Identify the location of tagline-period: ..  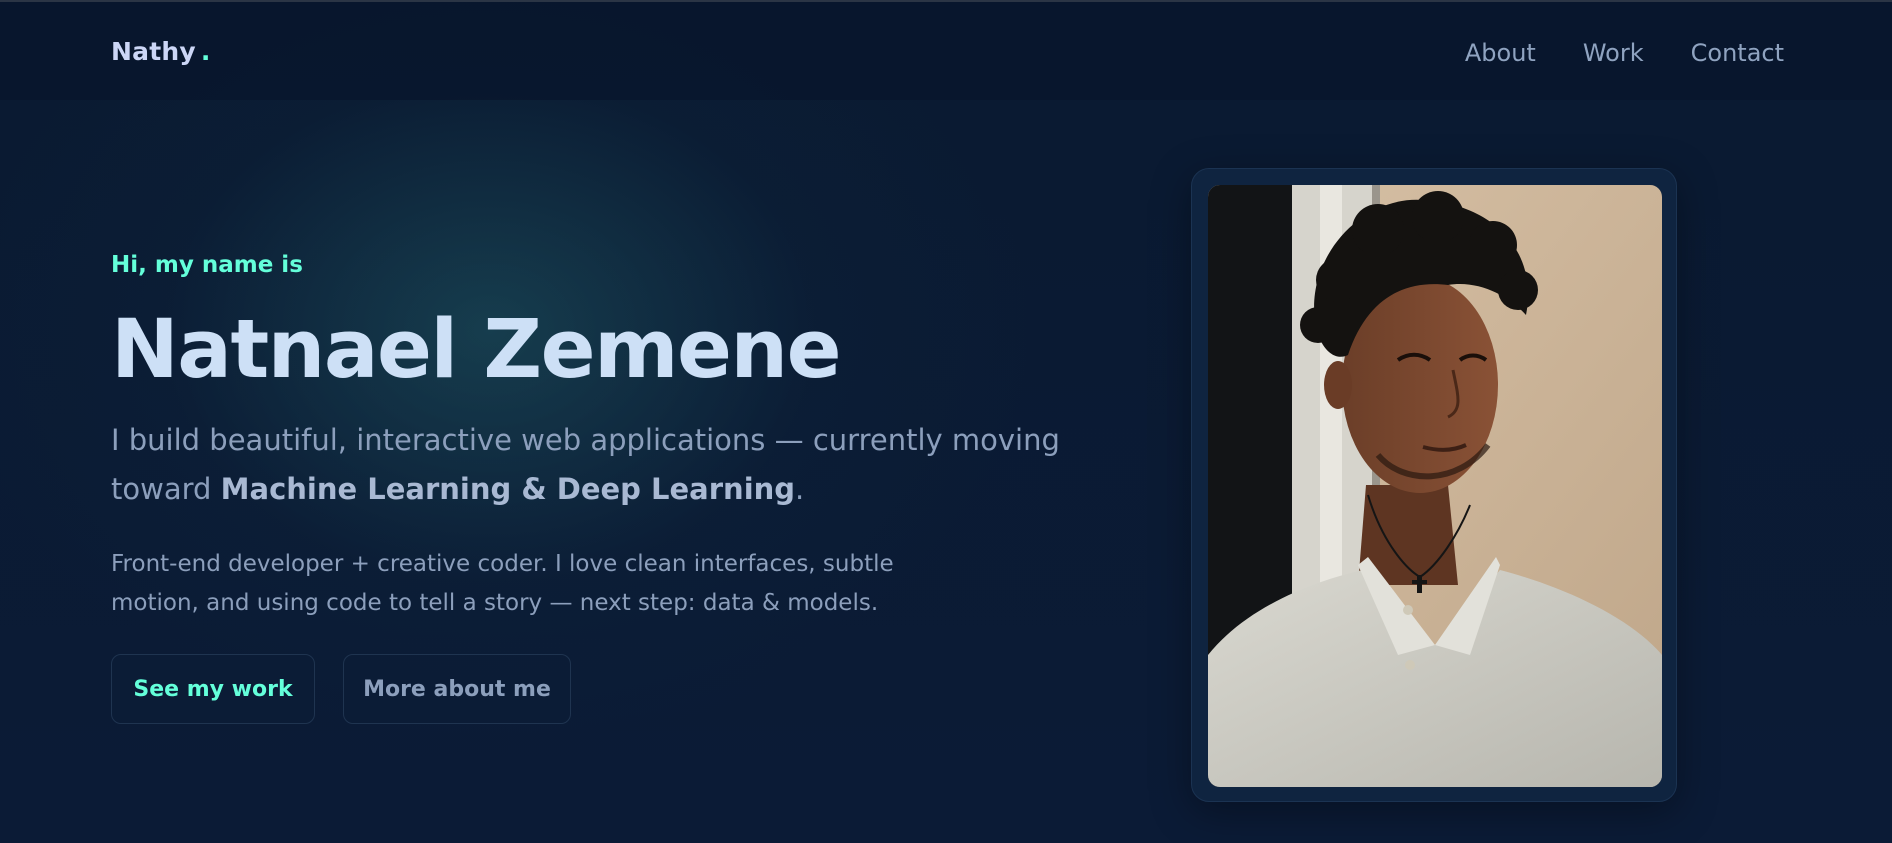
(800, 489).